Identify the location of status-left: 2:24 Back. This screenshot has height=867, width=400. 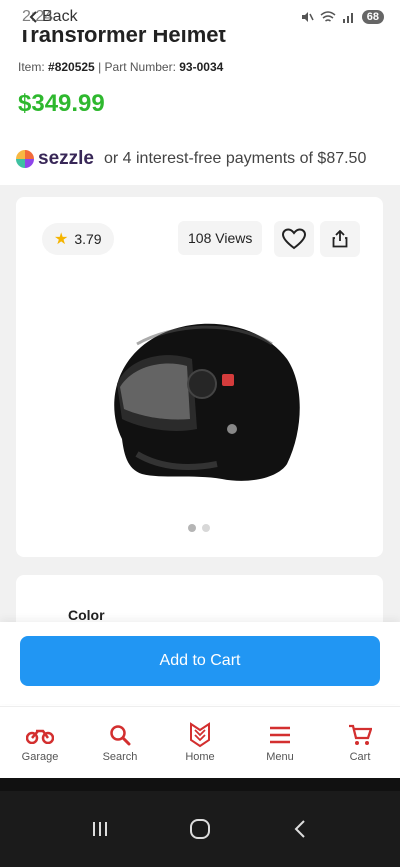
(50, 17).